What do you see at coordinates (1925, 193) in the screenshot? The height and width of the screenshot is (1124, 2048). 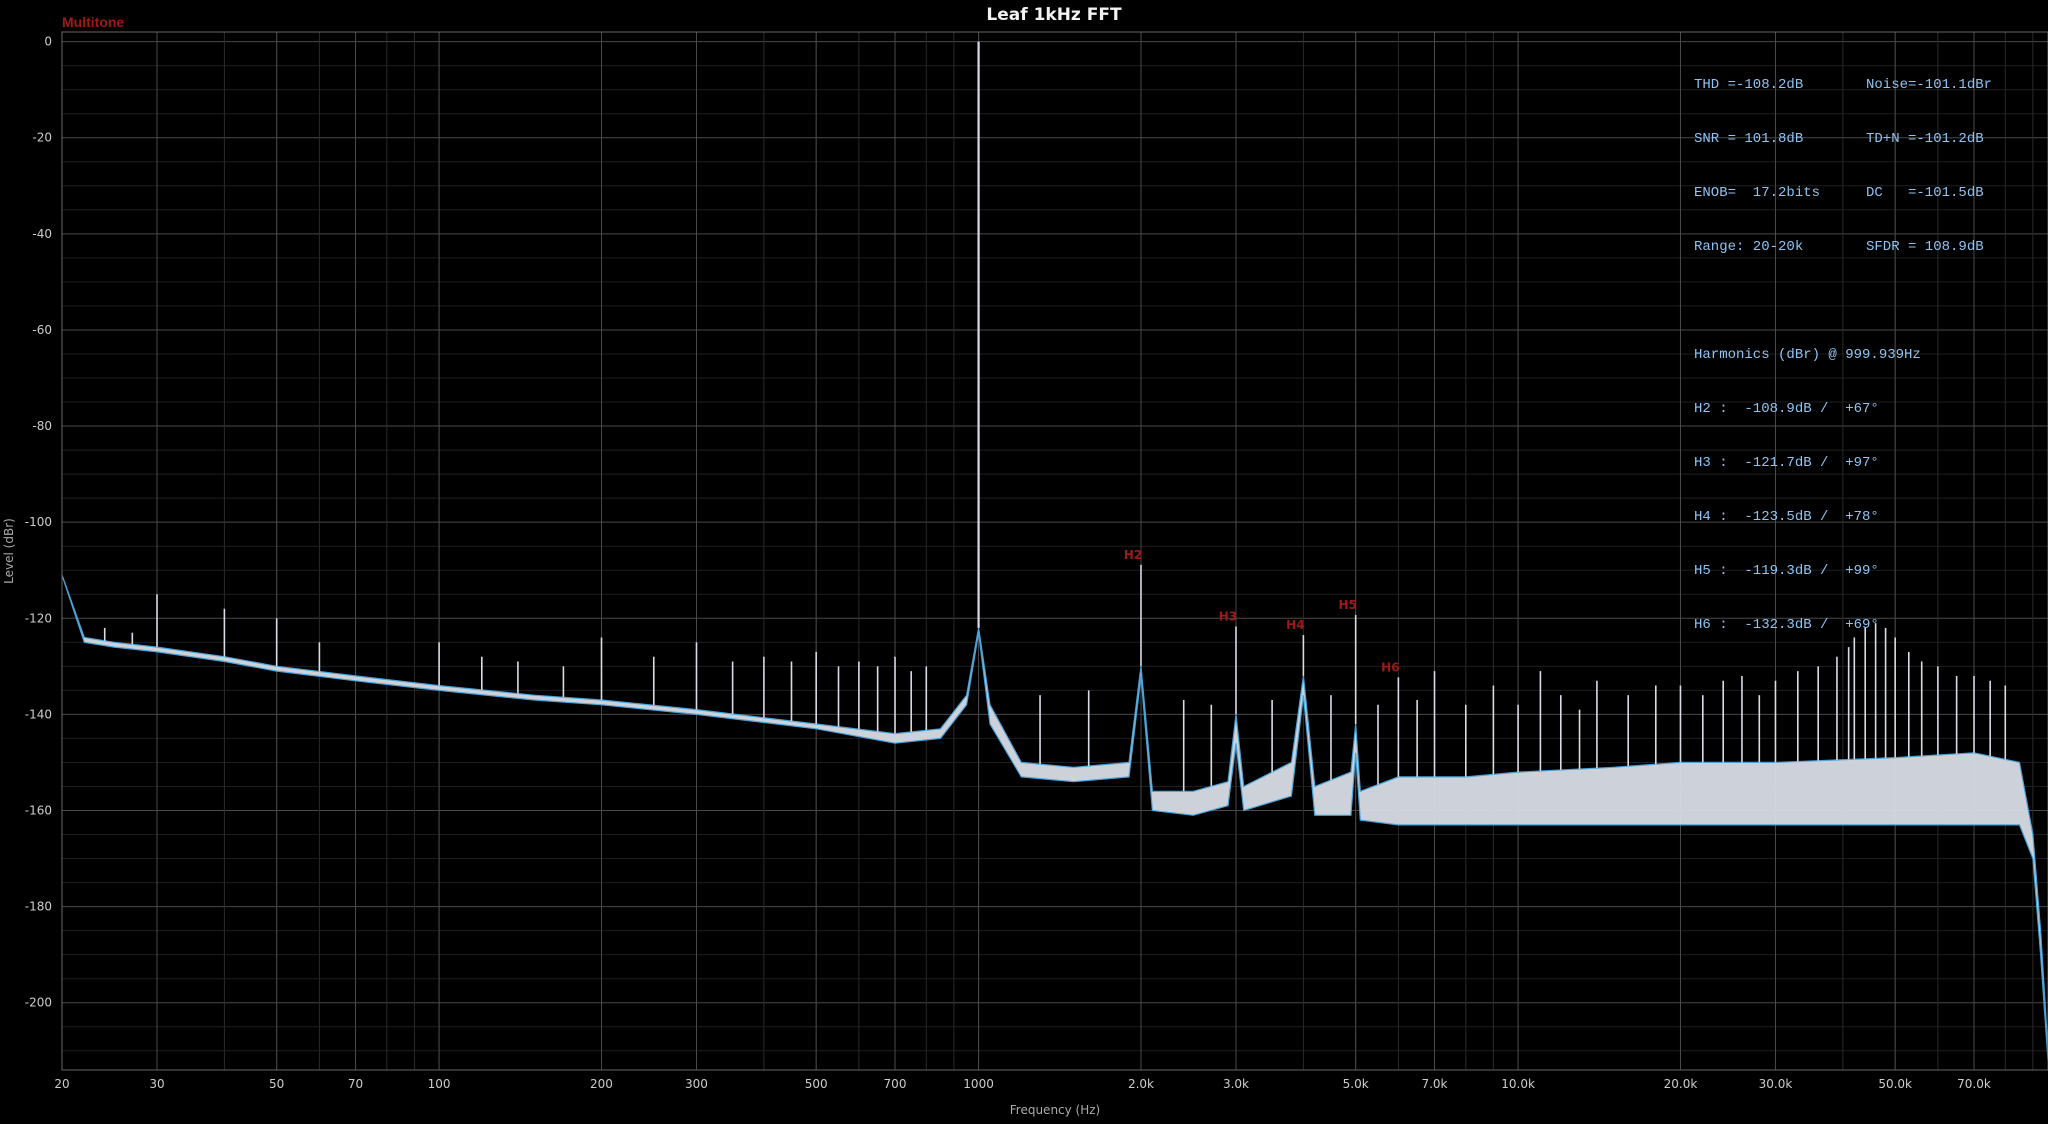 I see `stat-dc: DC =-101.5dB` at bounding box center [1925, 193].